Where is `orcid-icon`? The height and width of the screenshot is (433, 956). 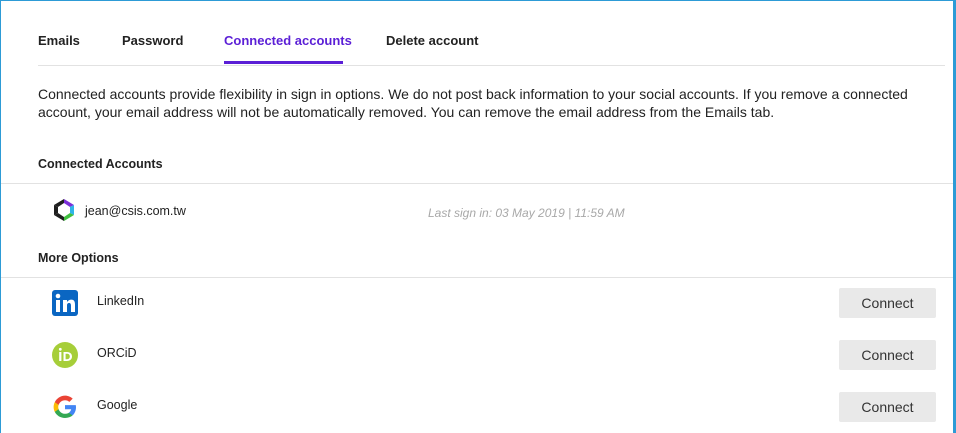
orcid-icon is located at coordinates (65, 355).